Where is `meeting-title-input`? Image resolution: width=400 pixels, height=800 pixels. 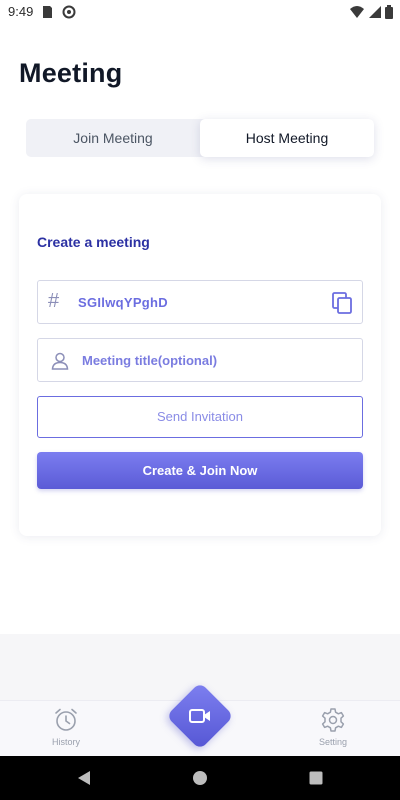
meeting-title-input is located at coordinates (217, 360).